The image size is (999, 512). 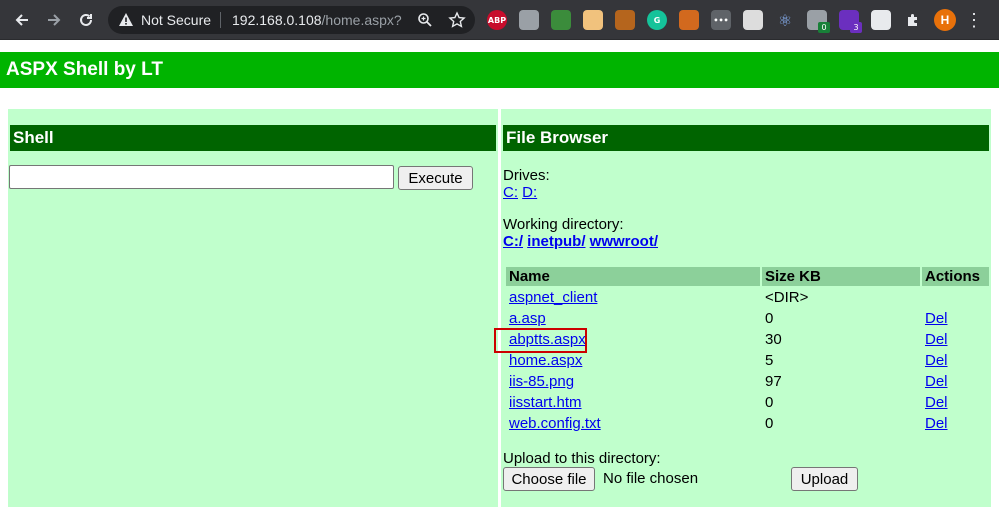 I want to click on file-link: web.config.txt, so click(x=555, y=423).